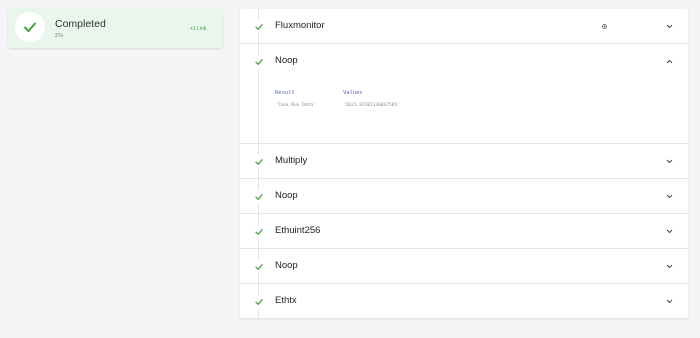 Image resolution: width=700 pixels, height=338 pixels. I want to click on result-column-header: Result, so click(285, 93).